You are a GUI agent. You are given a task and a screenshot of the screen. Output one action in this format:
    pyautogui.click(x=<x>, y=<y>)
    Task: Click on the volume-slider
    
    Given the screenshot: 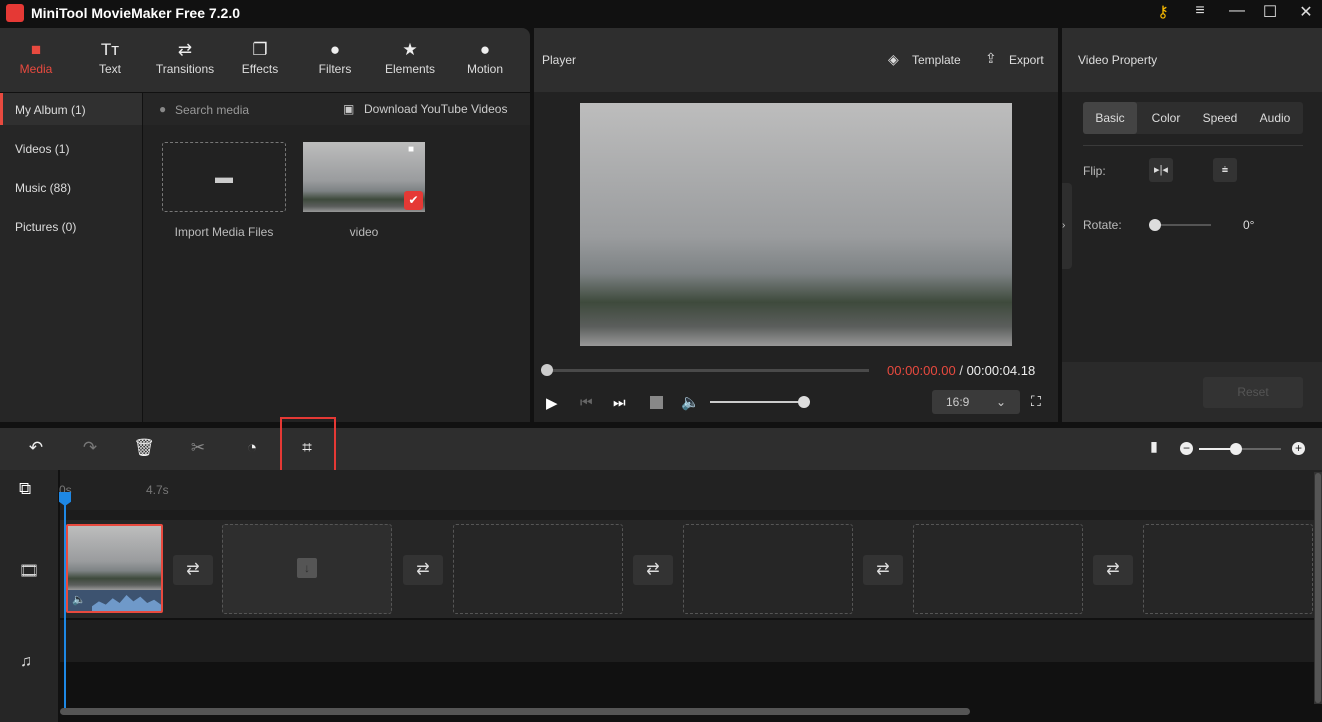 What is the action you would take?
    pyautogui.click(x=757, y=402)
    